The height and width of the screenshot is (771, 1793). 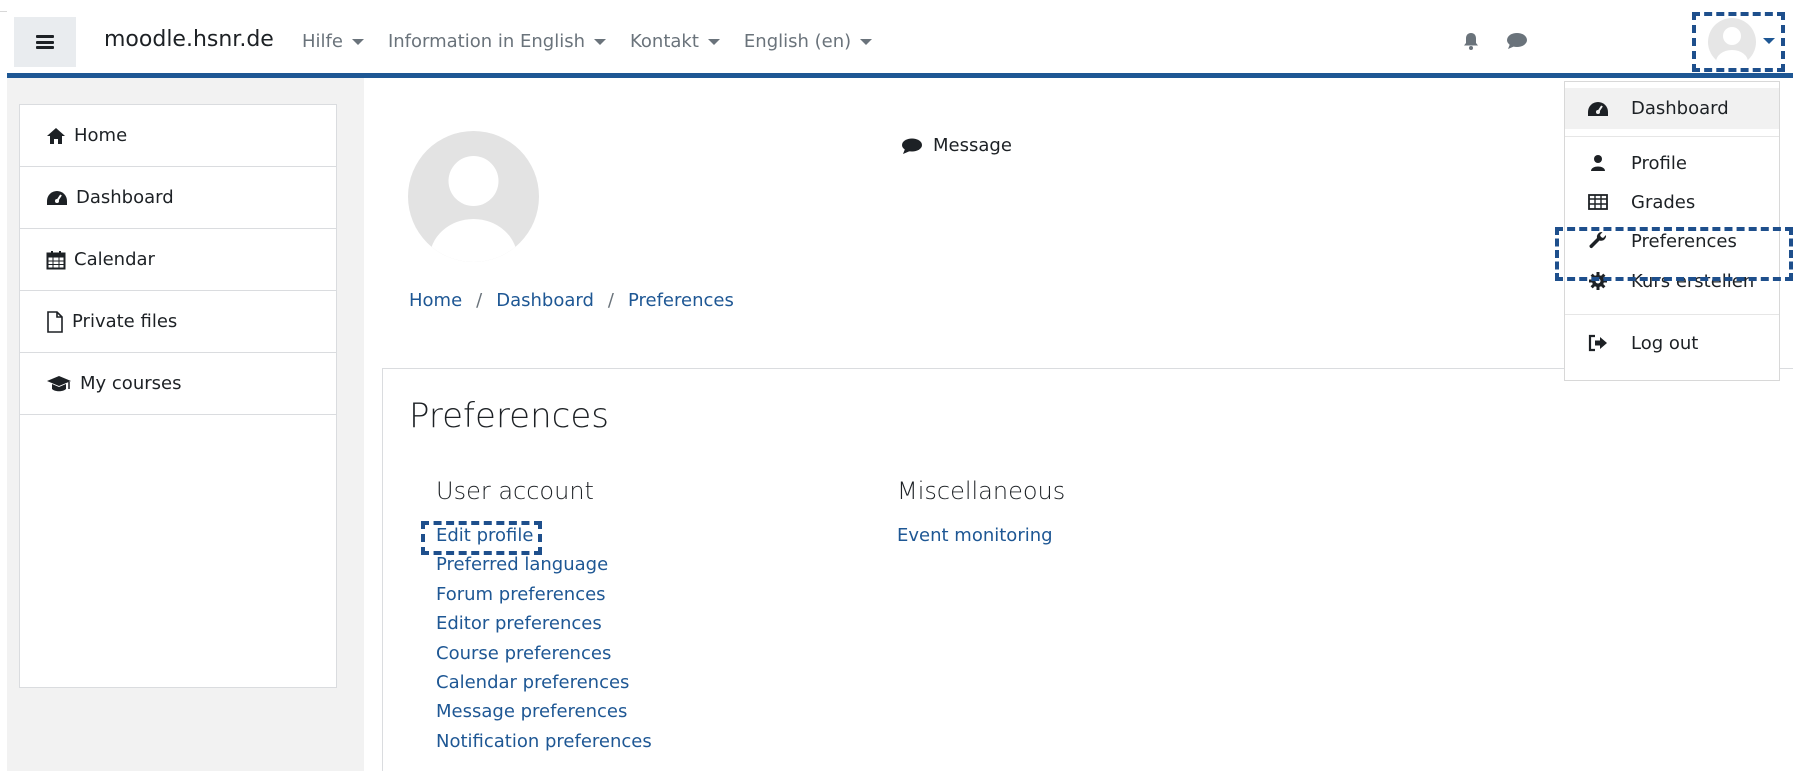 What do you see at coordinates (178, 198) in the screenshot?
I see `sidebar-item-dashboard: Dashboard` at bounding box center [178, 198].